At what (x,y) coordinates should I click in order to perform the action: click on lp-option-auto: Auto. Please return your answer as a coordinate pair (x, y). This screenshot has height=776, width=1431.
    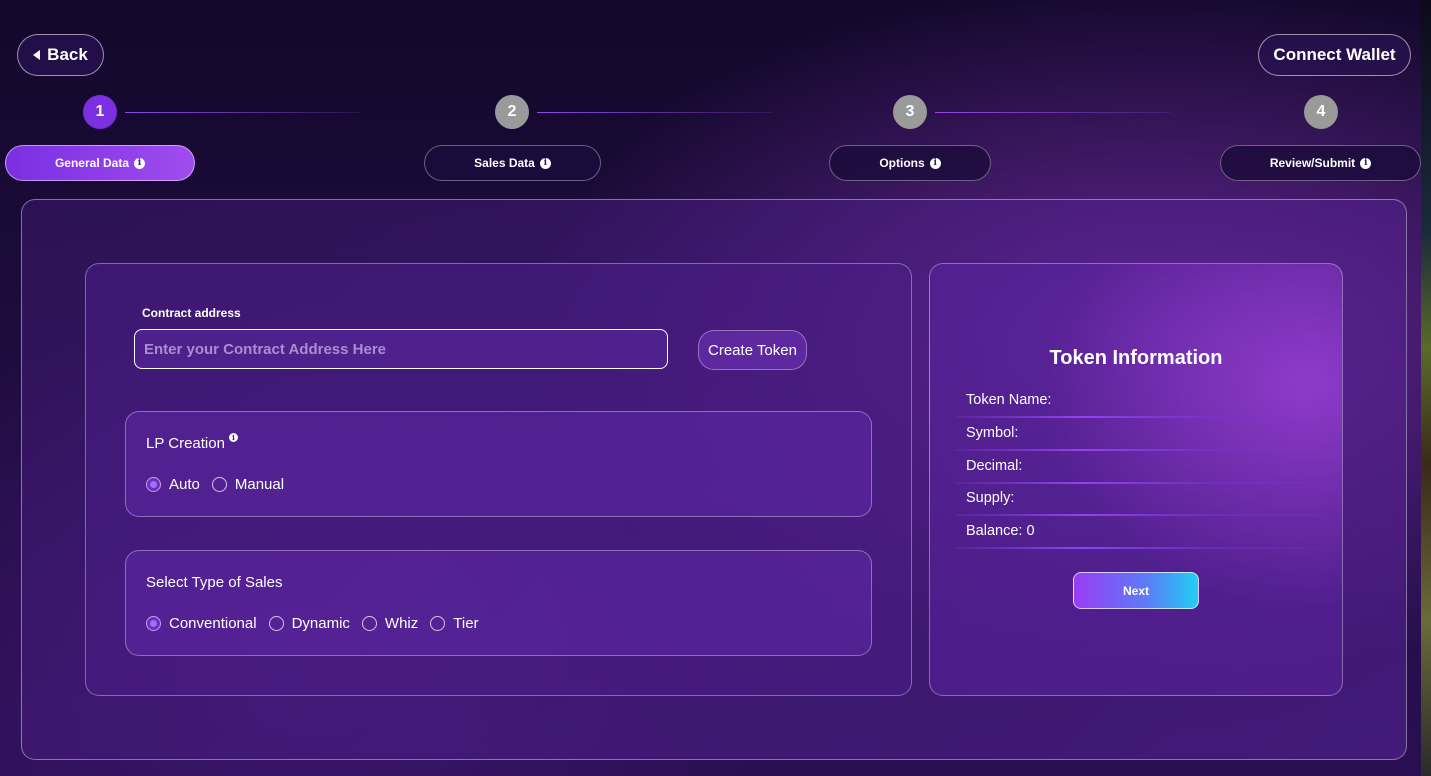
    Looking at the image, I should click on (173, 484).